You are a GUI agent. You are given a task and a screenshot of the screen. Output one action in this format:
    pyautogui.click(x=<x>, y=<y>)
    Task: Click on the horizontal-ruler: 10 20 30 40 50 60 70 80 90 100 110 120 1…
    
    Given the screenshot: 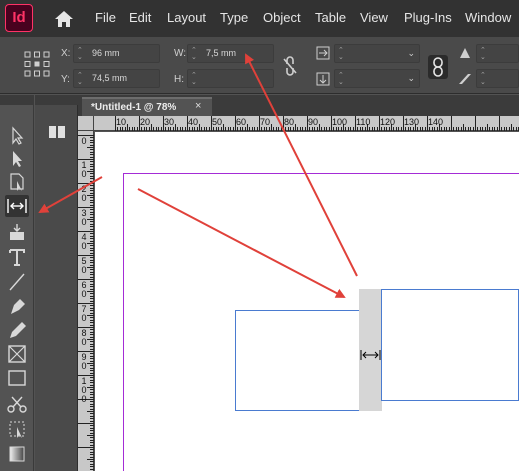 What is the action you would take?
    pyautogui.click(x=306, y=123)
    